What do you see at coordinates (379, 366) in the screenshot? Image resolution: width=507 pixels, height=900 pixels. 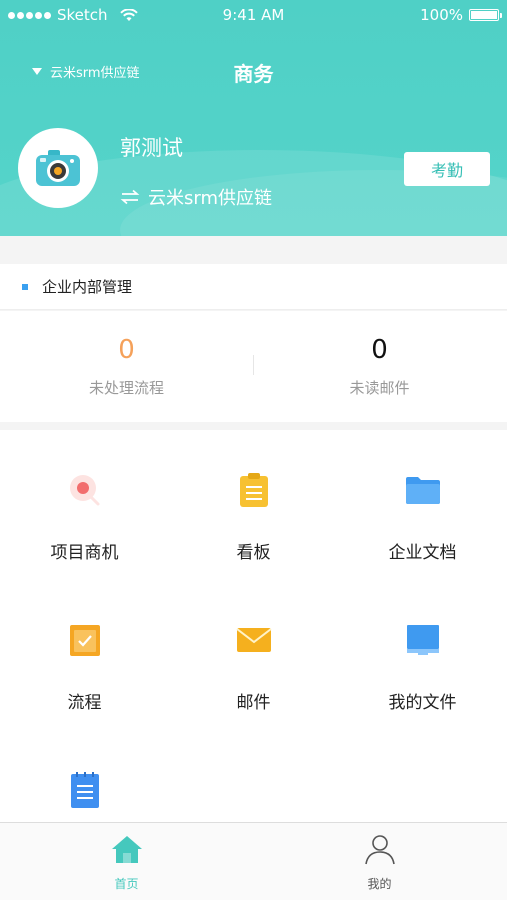 I see `stat-unread-mail: 0 未读邮件` at bounding box center [379, 366].